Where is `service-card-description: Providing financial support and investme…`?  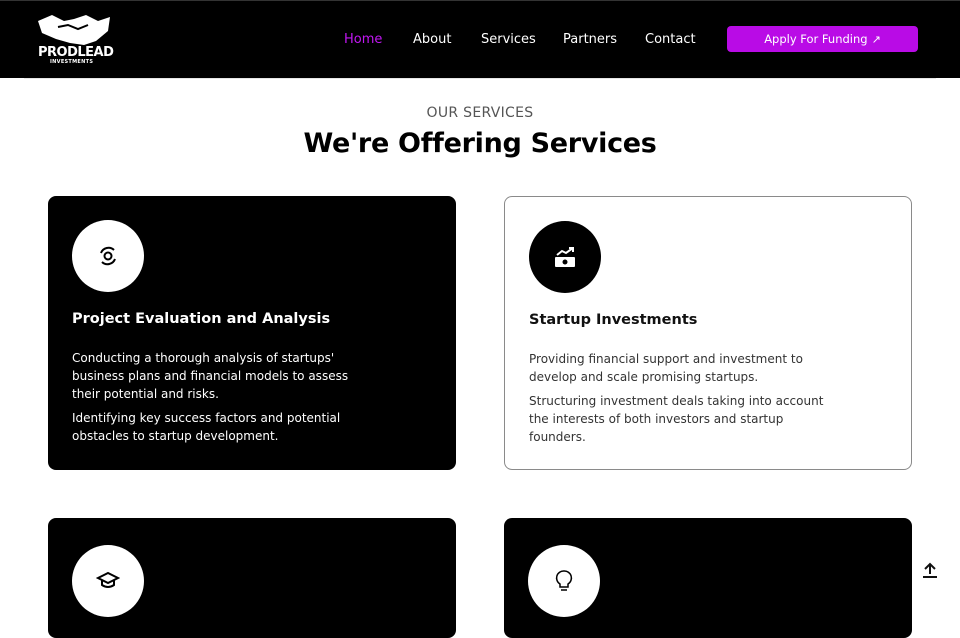 service-card-description: Providing financial support and investme… is located at coordinates (679, 401).